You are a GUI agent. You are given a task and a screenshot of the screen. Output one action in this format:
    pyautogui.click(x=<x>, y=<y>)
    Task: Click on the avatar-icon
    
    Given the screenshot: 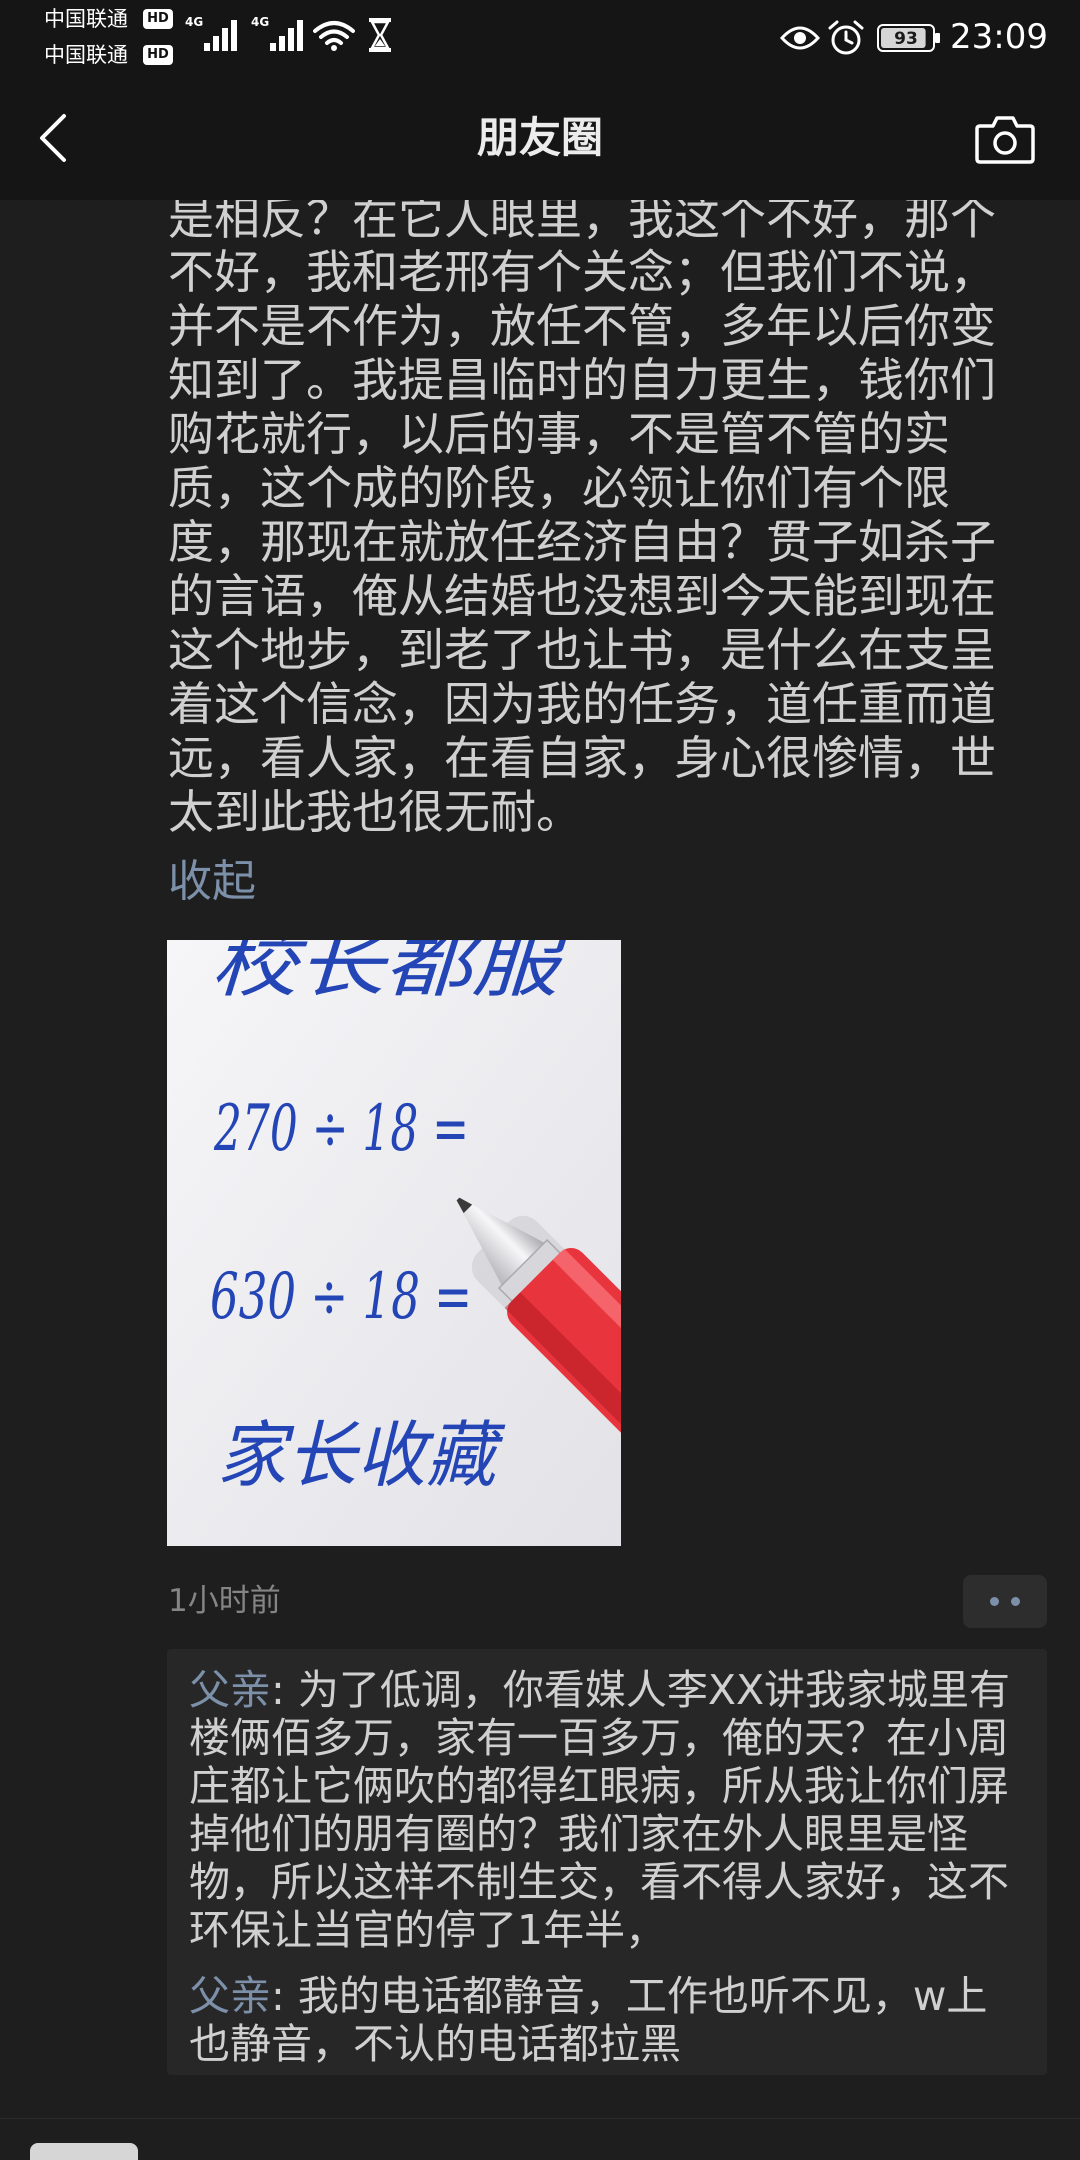 What is the action you would take?
    pyautogui.click(x=84, y=2151)
    